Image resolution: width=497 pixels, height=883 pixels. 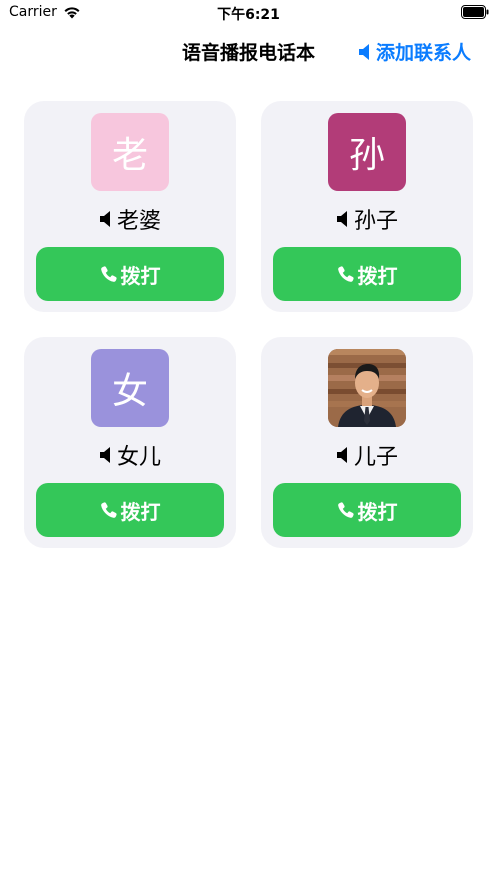 I want to click on contact-card: 老 老婆 拨打, so click(x=130, y=206).